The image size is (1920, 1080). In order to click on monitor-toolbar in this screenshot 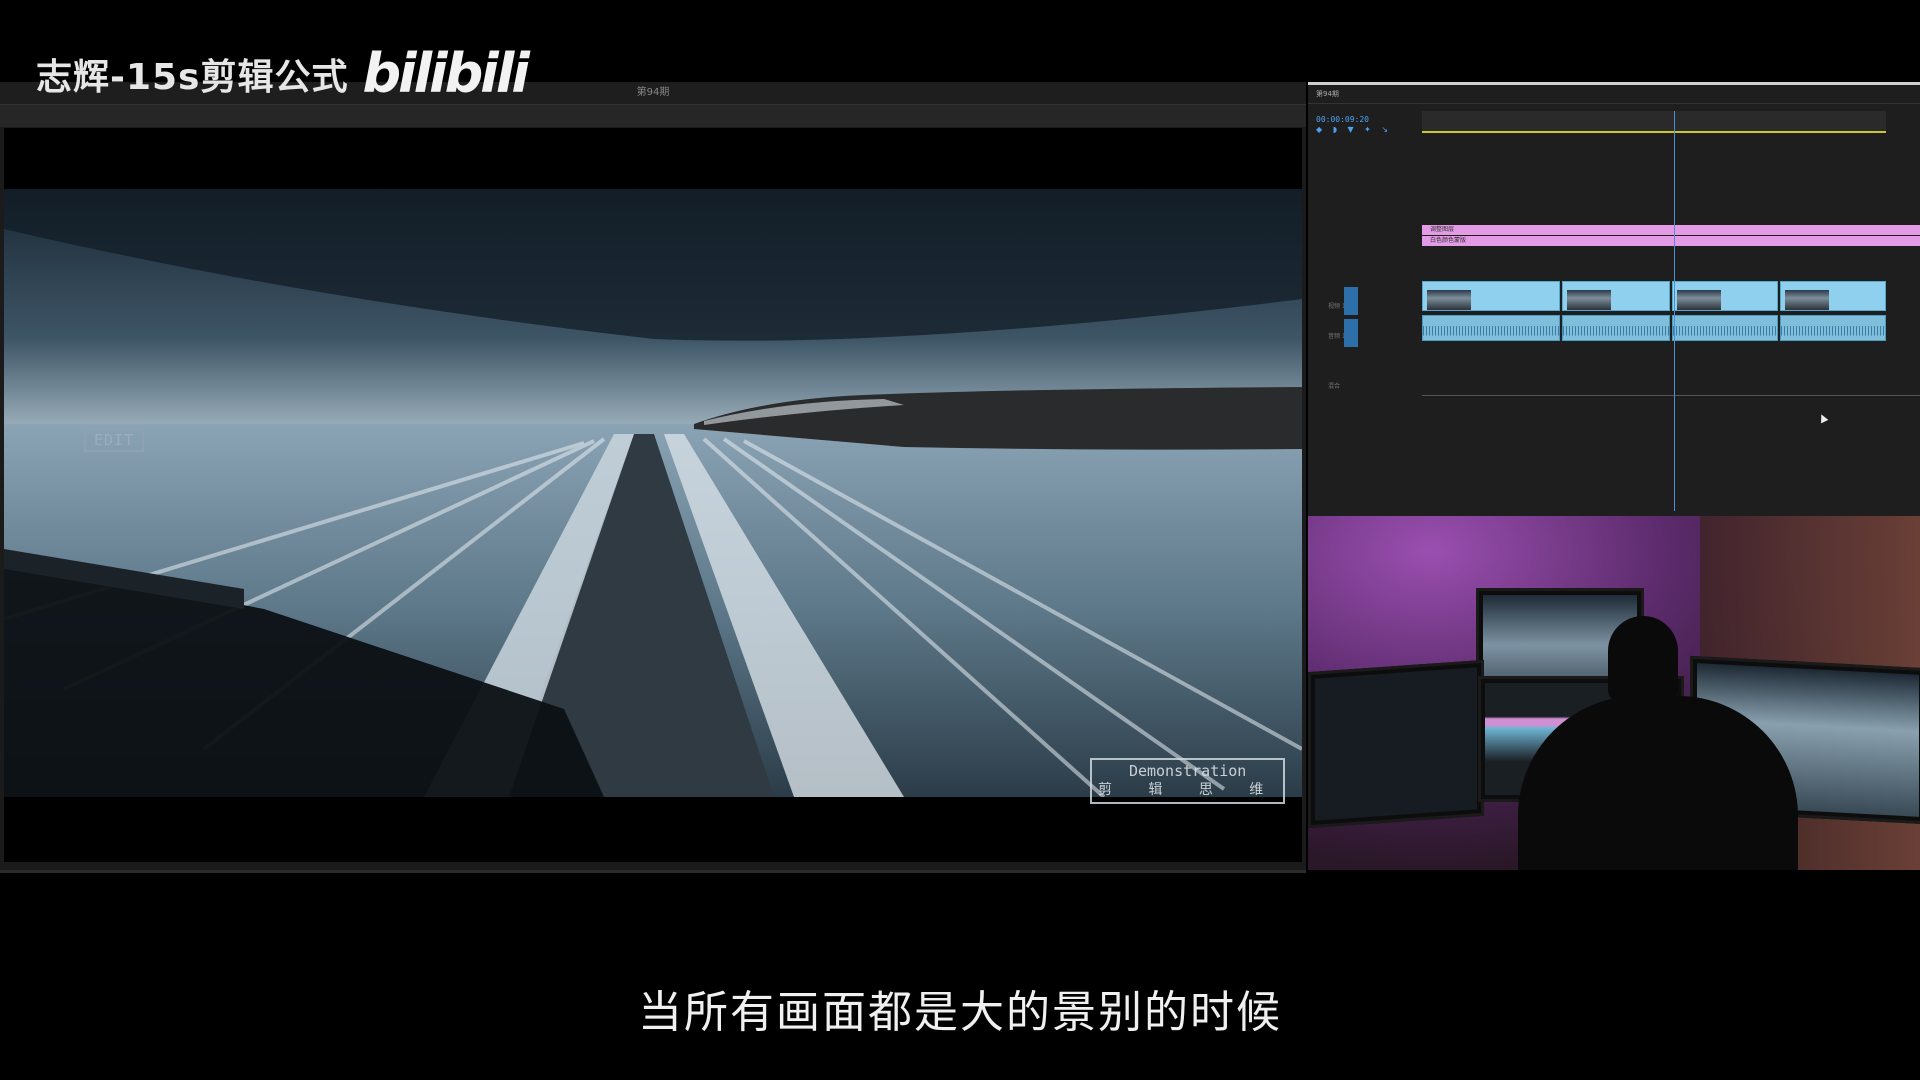, I will do `click(653, 116)`.